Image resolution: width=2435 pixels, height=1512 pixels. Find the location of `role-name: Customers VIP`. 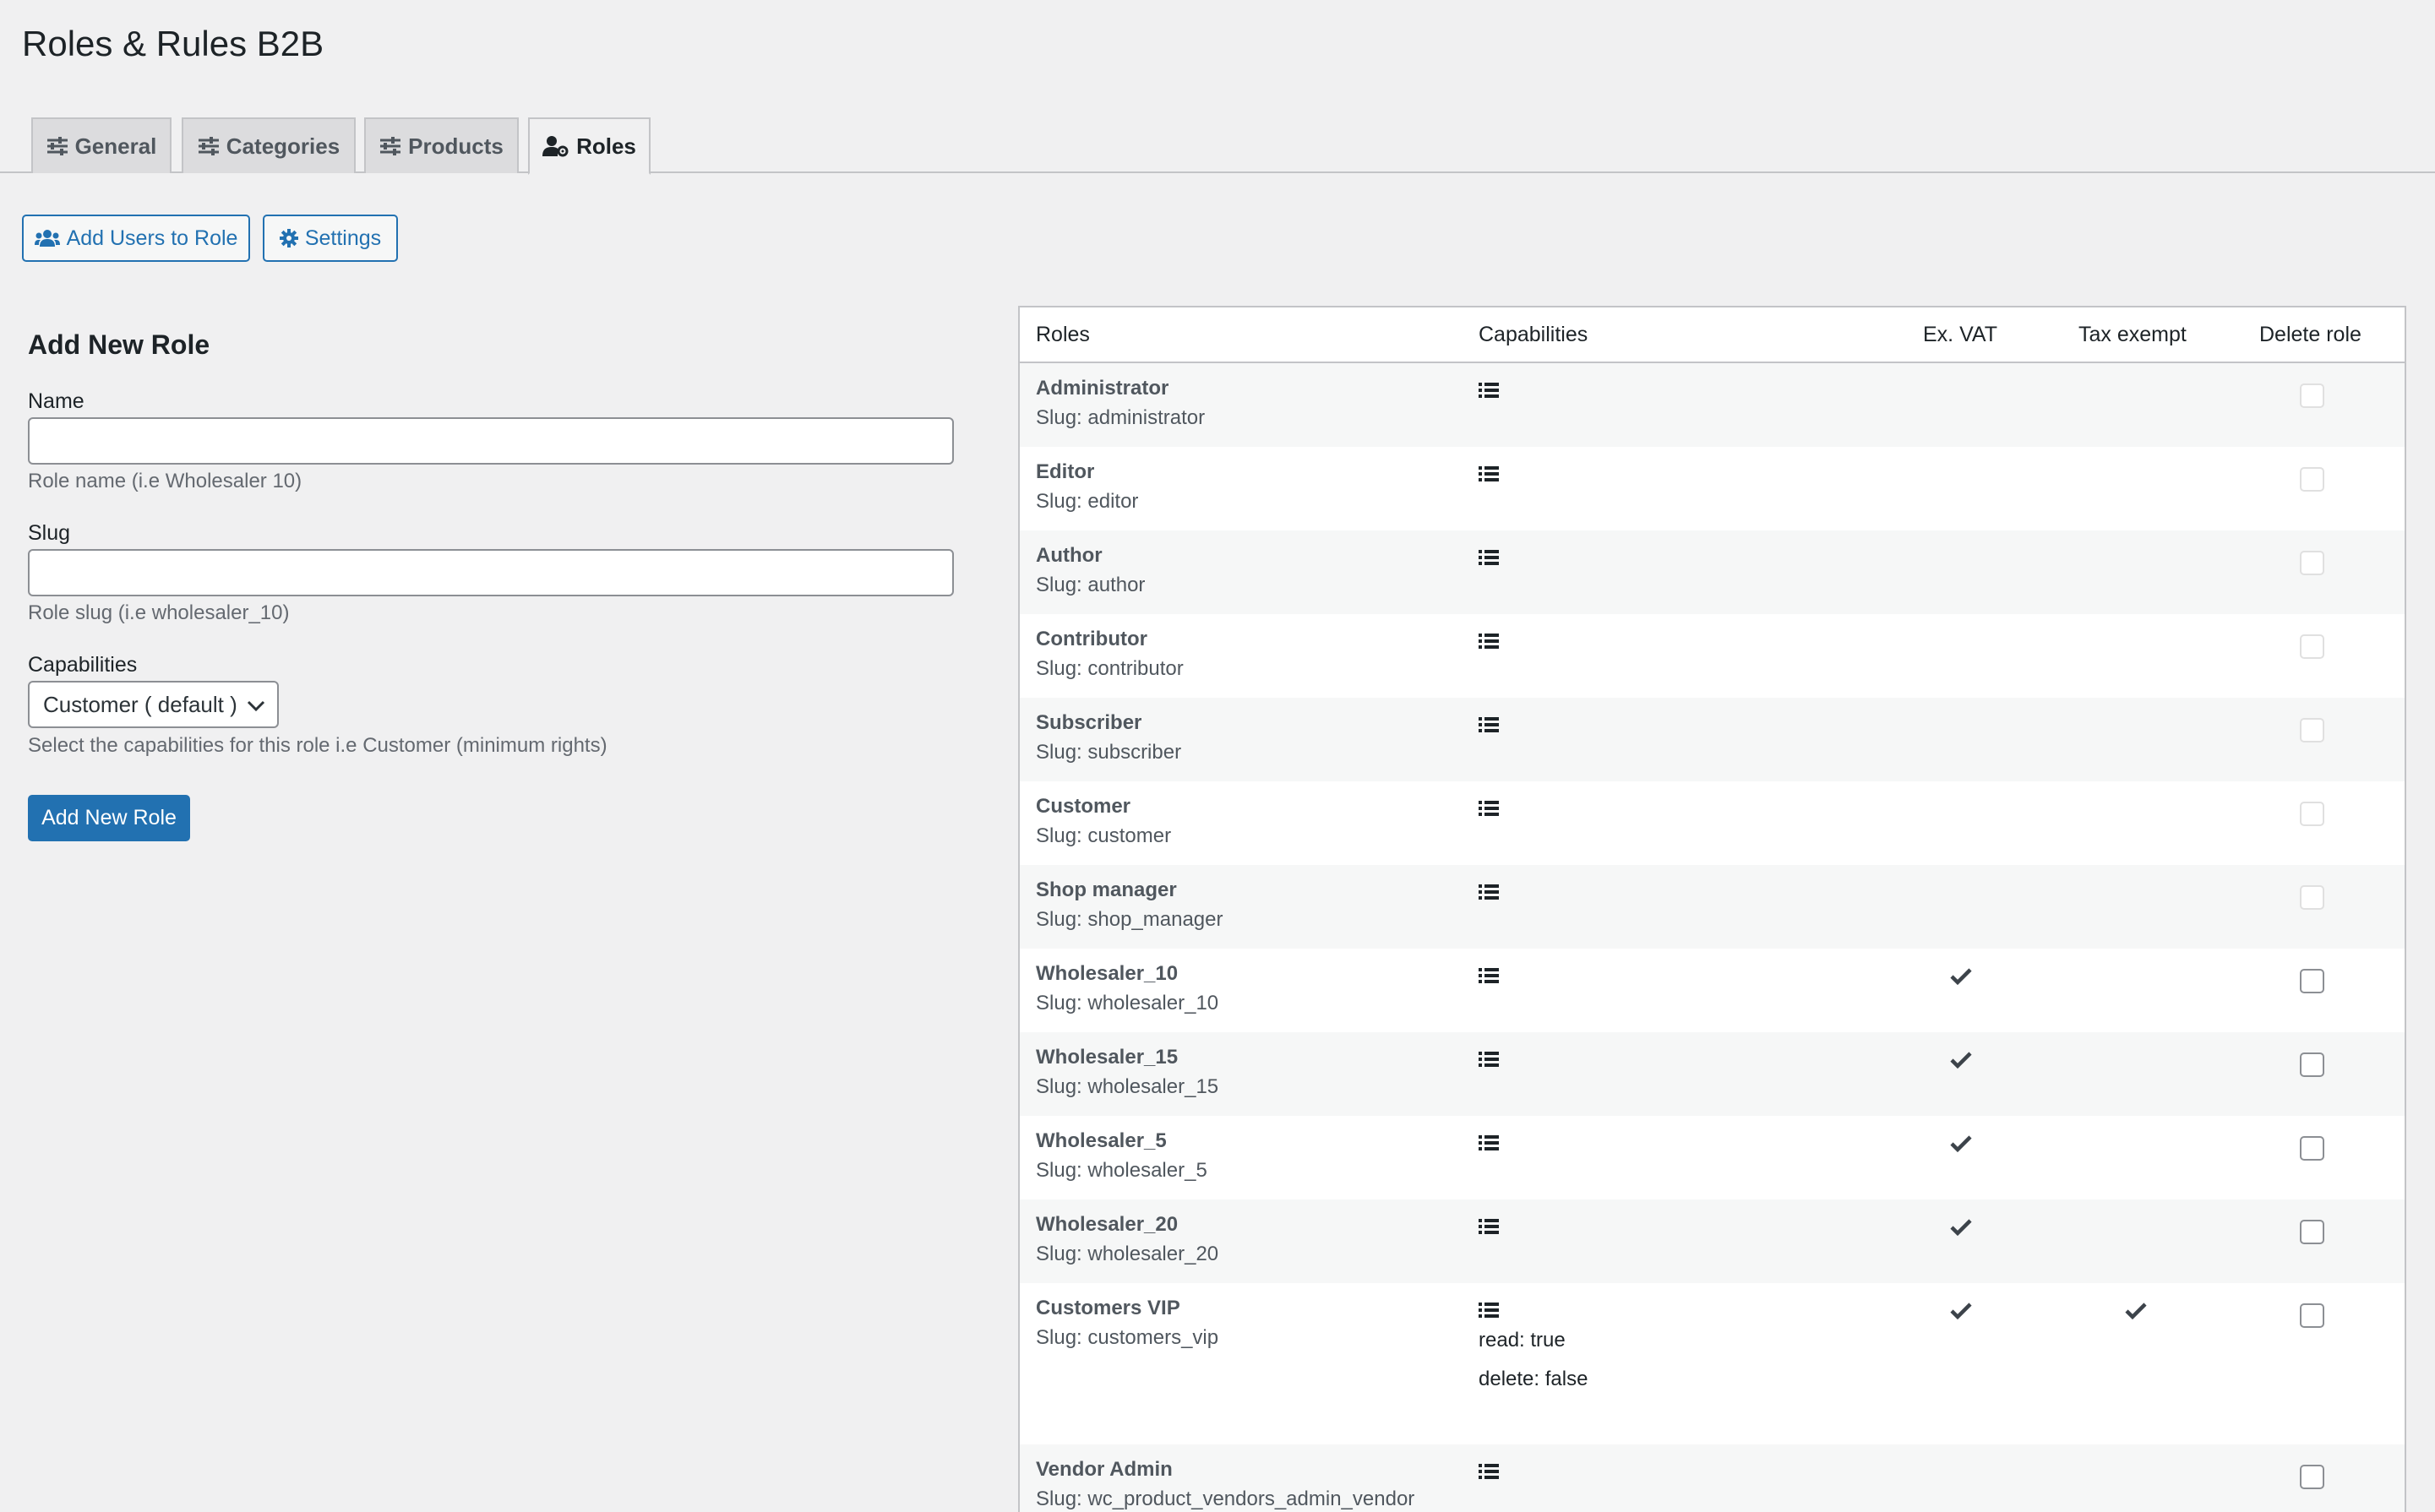

role-name: Customers VIP is located at coordinates (1108, 1308).